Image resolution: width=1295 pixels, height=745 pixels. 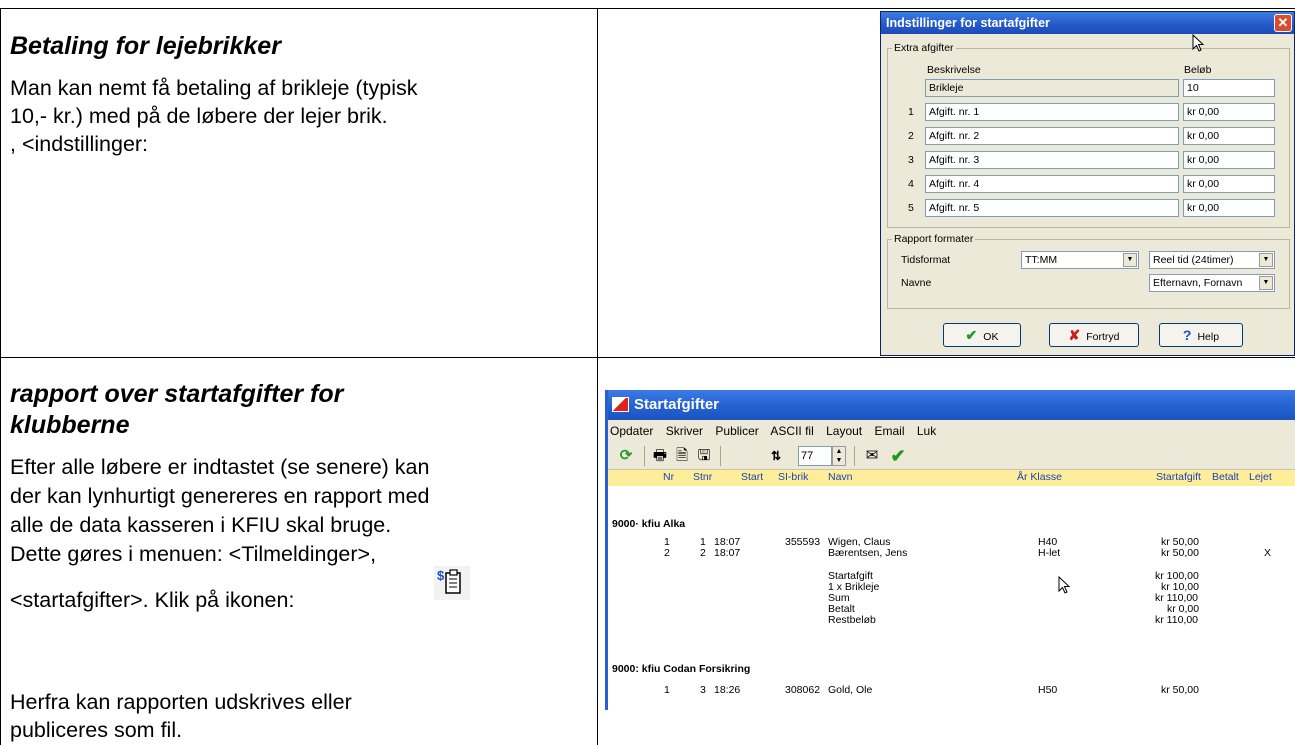 I want to click on fee-description-field: Afgift. nr. 3, so click(x=1052, y=160).